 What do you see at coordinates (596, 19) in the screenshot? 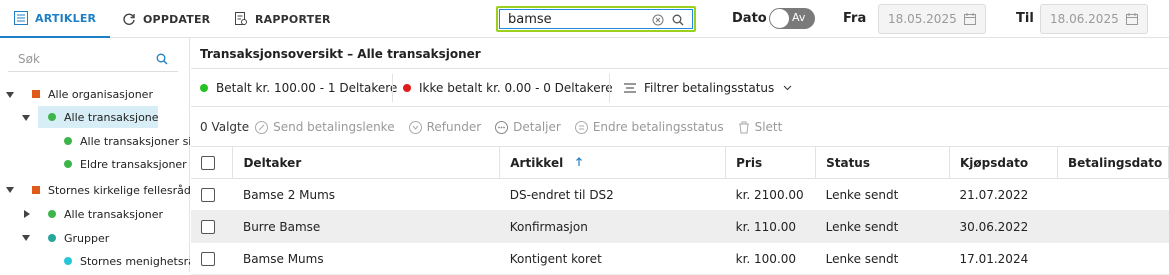
I see `search-box: bamse` at bounding box center [596, 19].